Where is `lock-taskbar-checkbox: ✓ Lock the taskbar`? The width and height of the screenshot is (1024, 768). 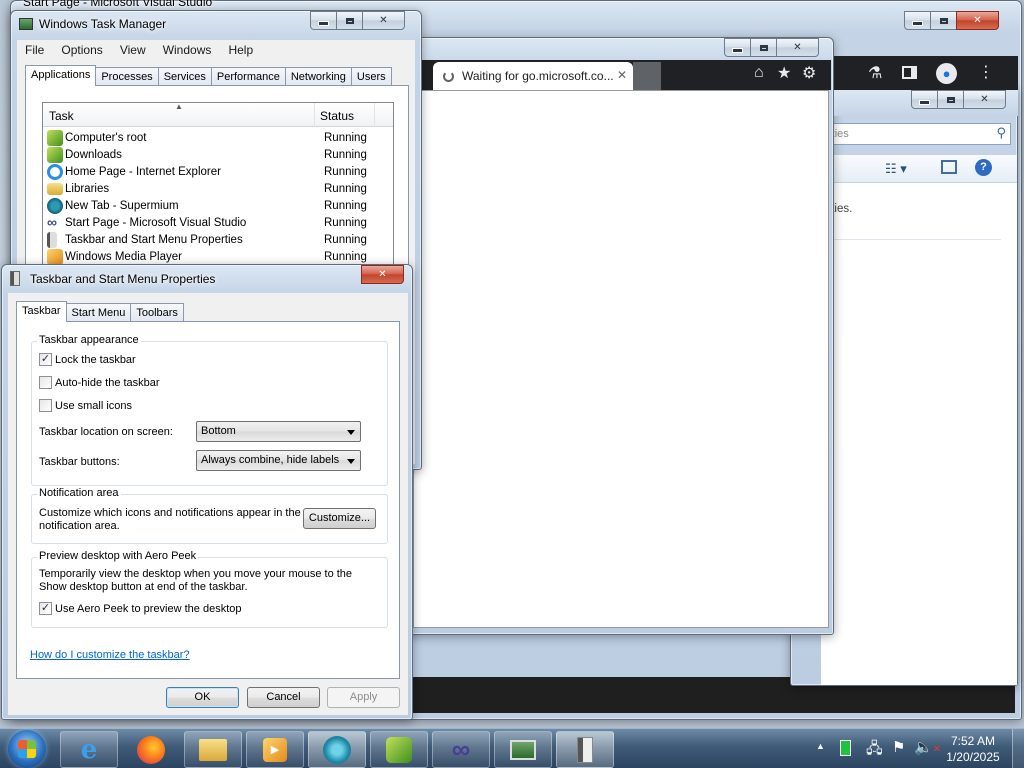
lock-taskbar-checkbox: ✓ Lock the taskbar is located at coordinates (87, 359).